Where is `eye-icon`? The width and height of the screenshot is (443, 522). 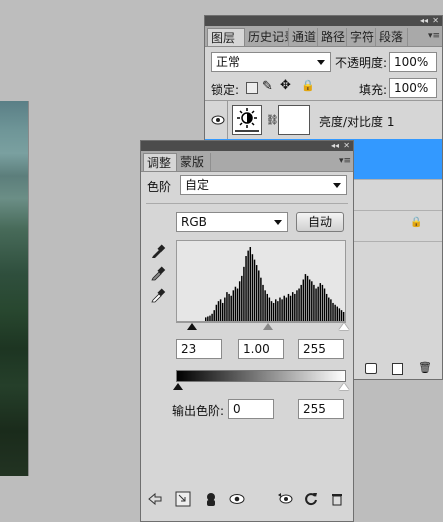 eye-icon is located at coordinates (218, 120).